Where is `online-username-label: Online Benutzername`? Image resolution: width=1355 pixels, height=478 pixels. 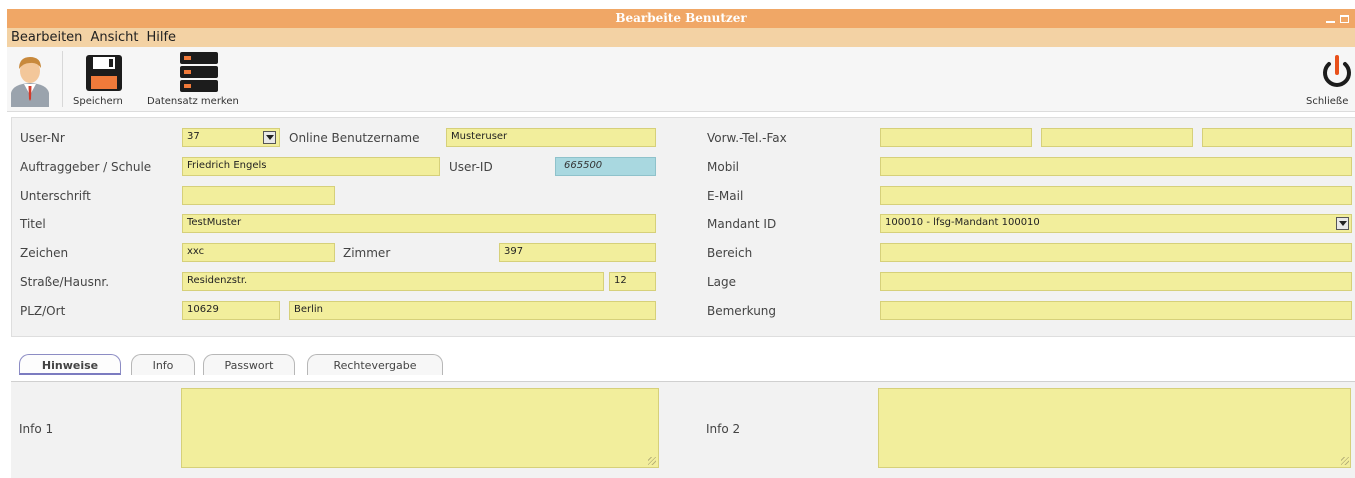 online-username-label: Online Benutzername is located at coordinates (354, 138).